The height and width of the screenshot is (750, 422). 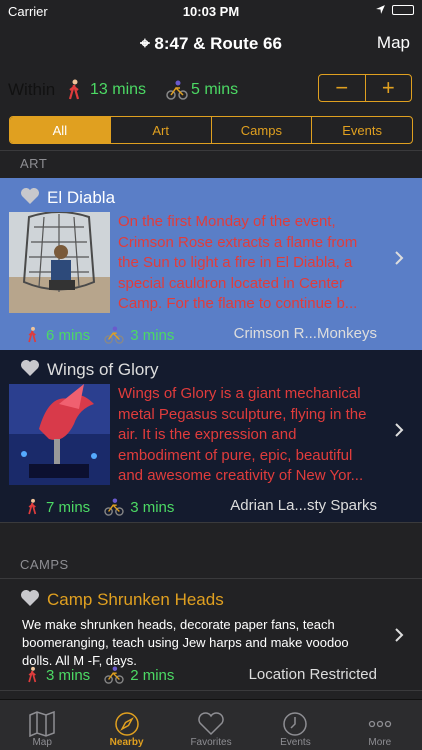 What do you see at coordinates (34, 163) in the screenshot?
I see `section-header-art: ART` at bounding box center [34, 163].